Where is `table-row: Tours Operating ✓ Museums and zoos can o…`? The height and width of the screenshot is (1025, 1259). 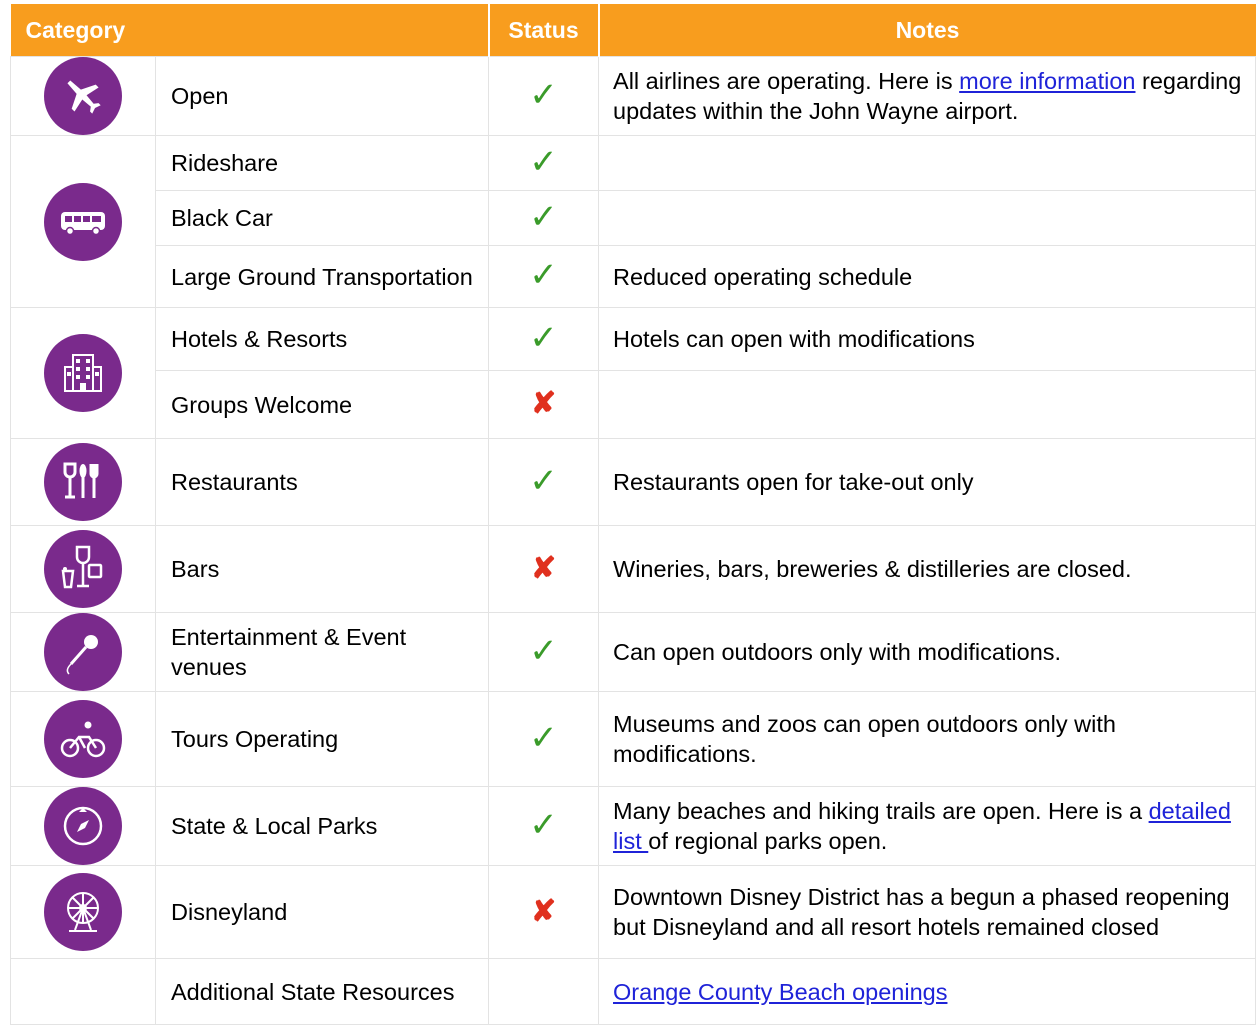
table-row: Tours Operating ✓ Museums and zoos can o… is located at coordinates (633, 739).